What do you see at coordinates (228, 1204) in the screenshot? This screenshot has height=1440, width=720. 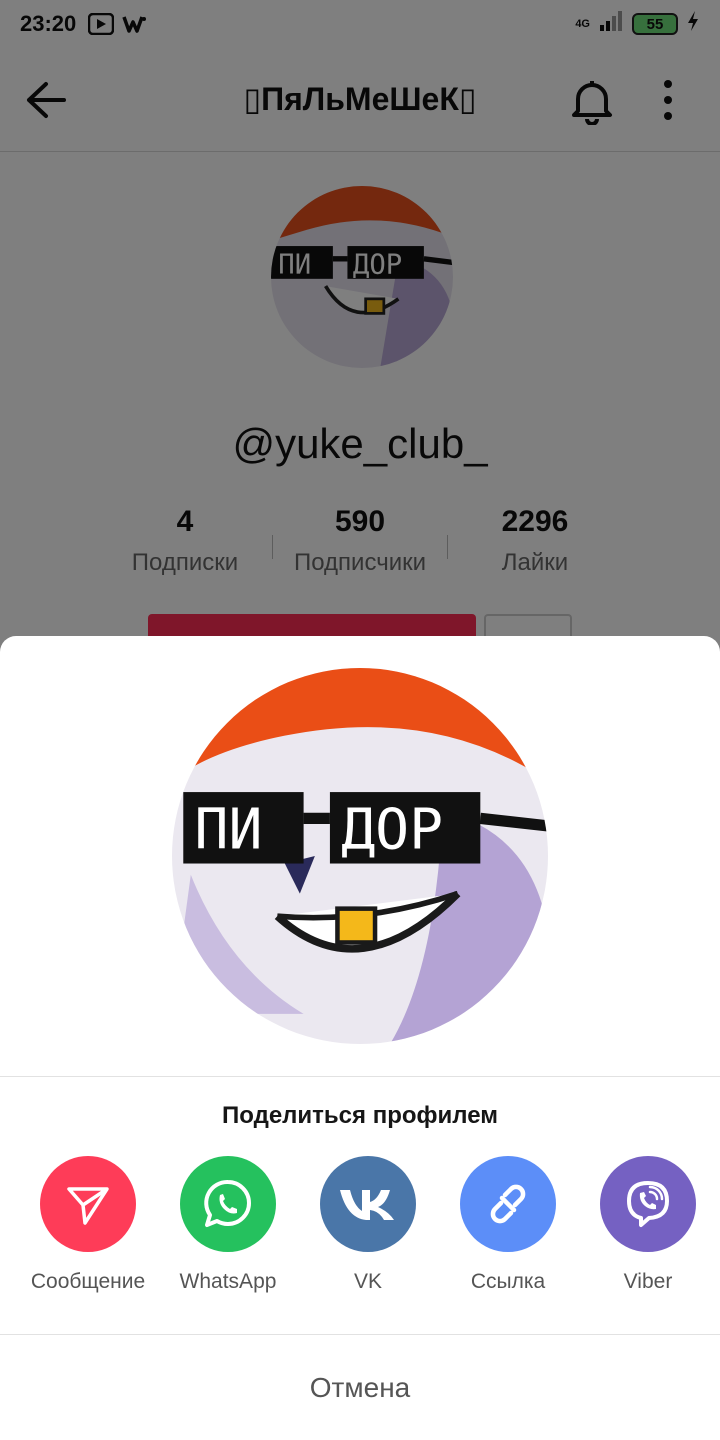 I see `whatsapp-icon` at bounding box center [228, 1204].